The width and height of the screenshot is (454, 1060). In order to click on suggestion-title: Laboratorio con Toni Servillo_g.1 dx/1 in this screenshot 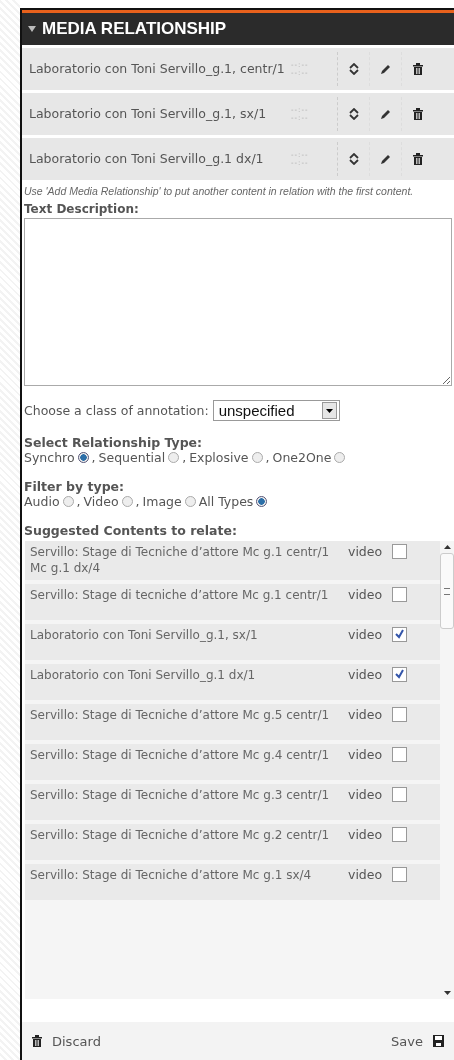, I will do `click(143, 675)`.